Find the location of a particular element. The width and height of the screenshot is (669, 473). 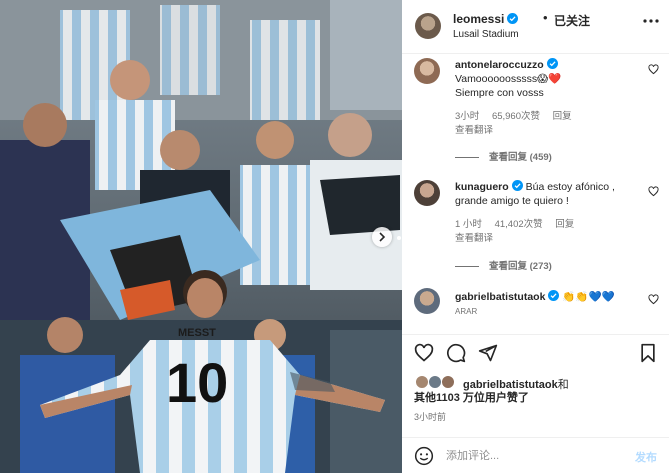

share-icon is located at coordinates (488, 353).